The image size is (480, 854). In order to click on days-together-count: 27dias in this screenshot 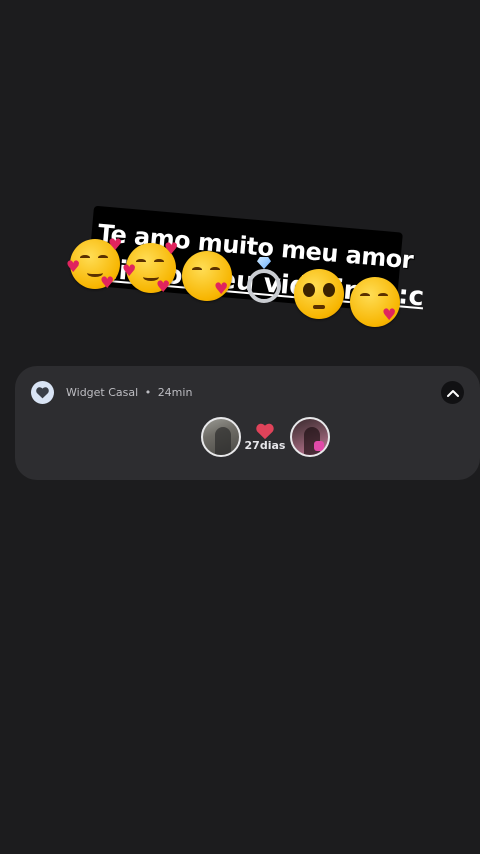, I will do `click(265, 445)`.